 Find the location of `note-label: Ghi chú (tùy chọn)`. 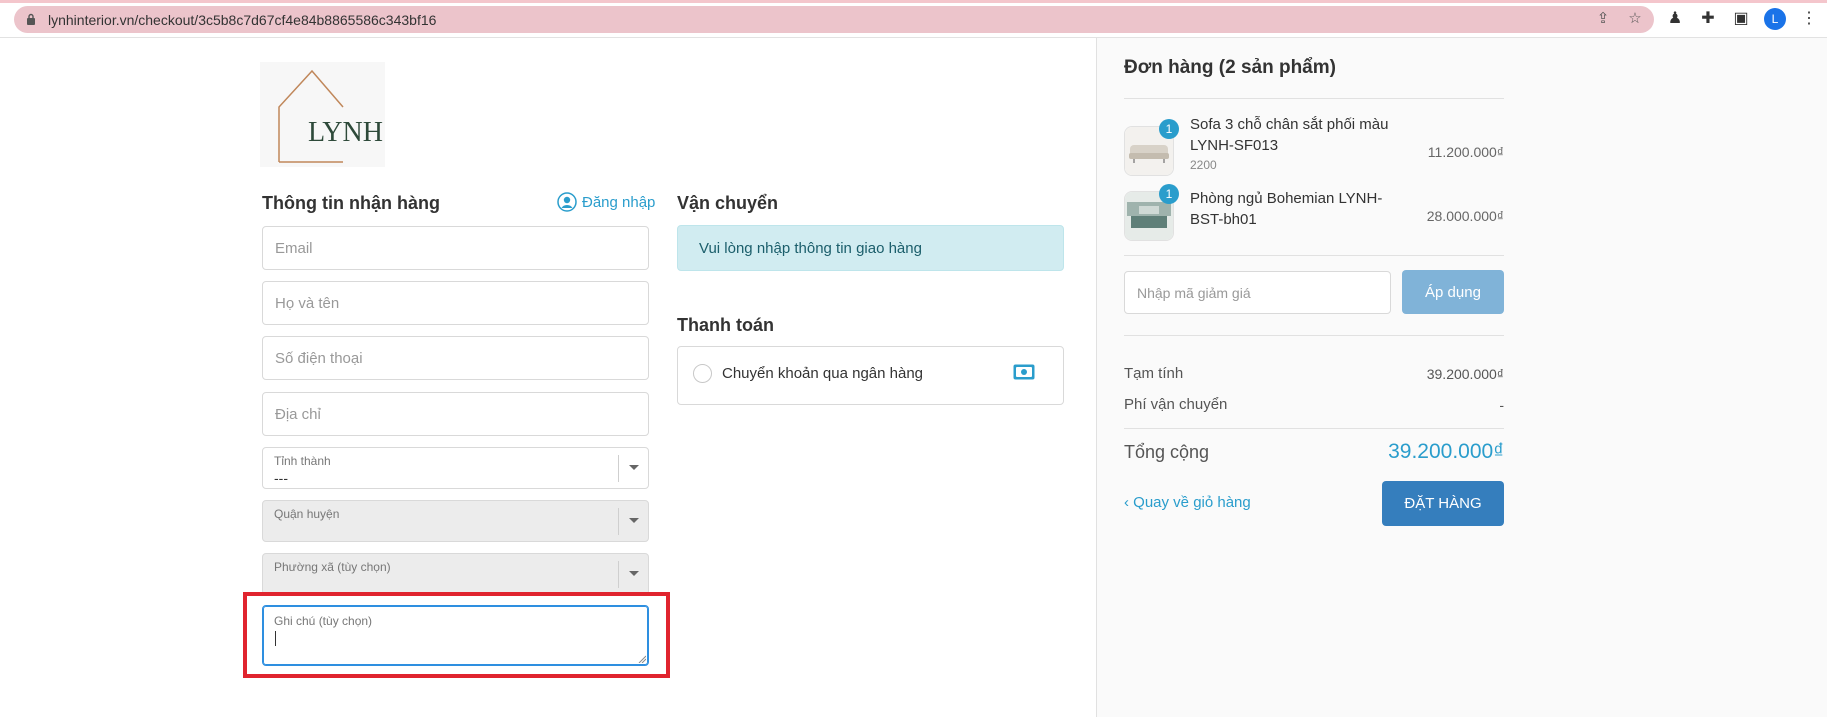

note-label: Ghi chú (tùy chọn) is located at coordinates (323, 621).